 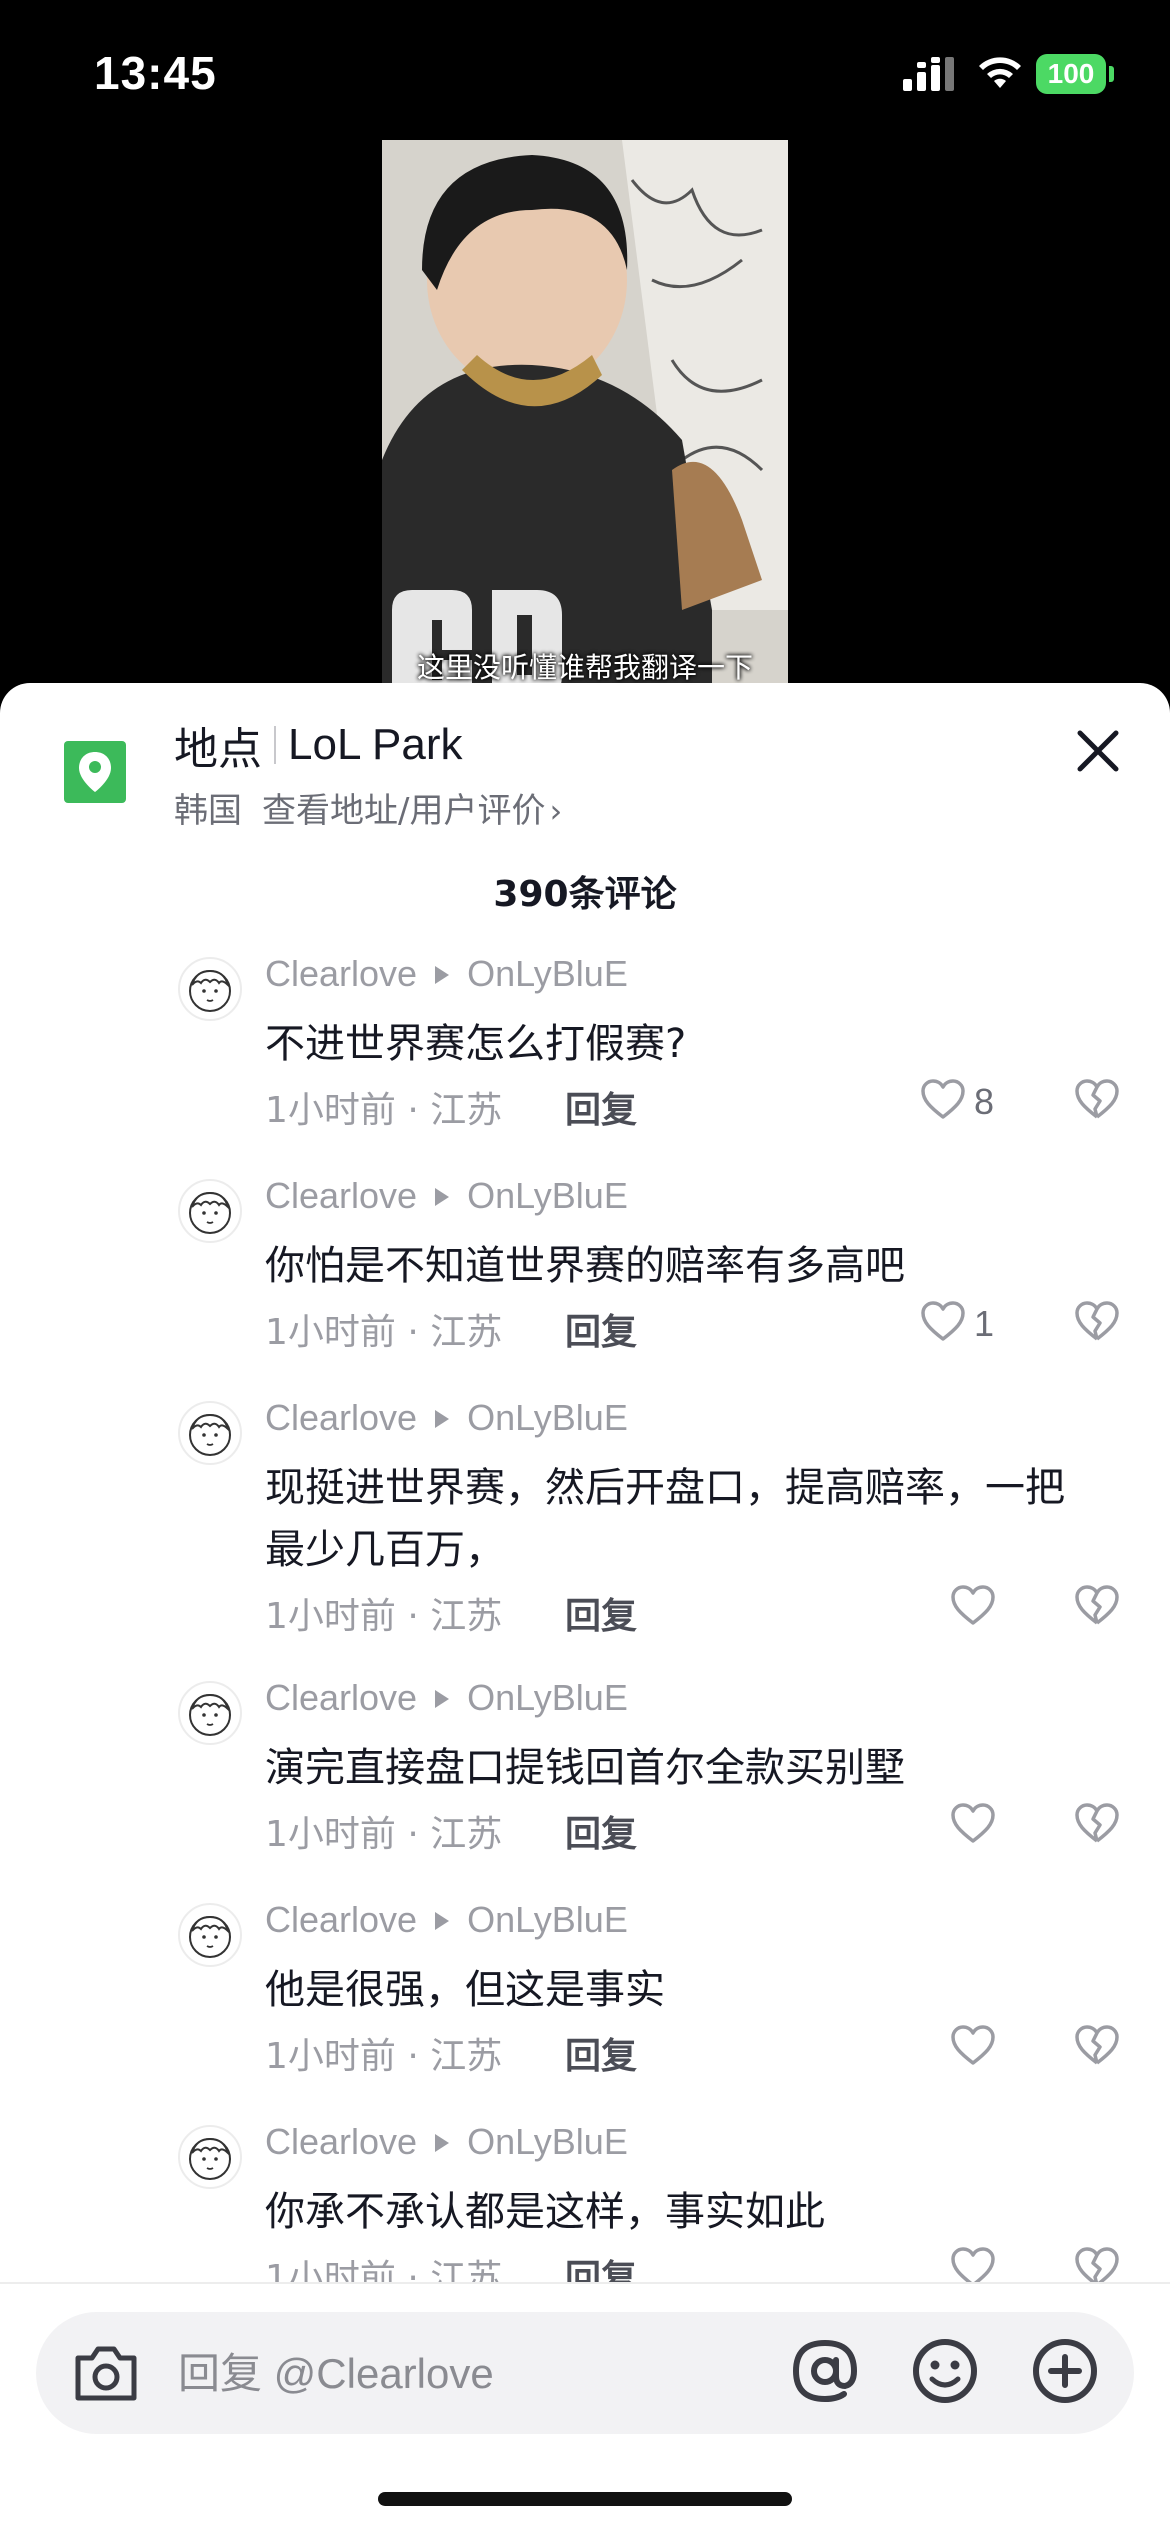 What do you see at coordinates (106, 2373) in the screenshot?
I see `camera-icon` at bounding box center [106, 2373].